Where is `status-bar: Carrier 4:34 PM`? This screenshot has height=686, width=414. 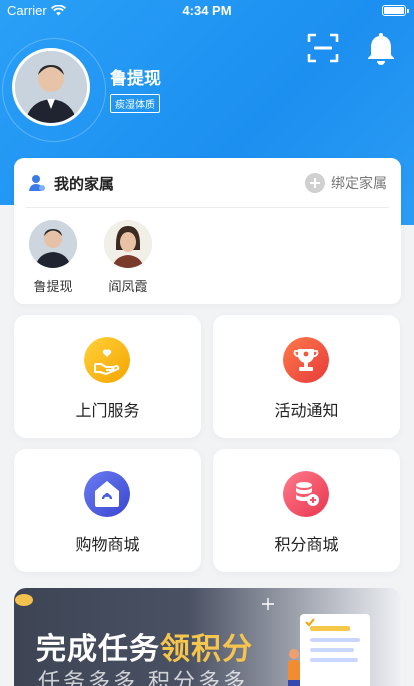
status-bar: Carrier 4:34 PM is located at coordinates (207, 11).